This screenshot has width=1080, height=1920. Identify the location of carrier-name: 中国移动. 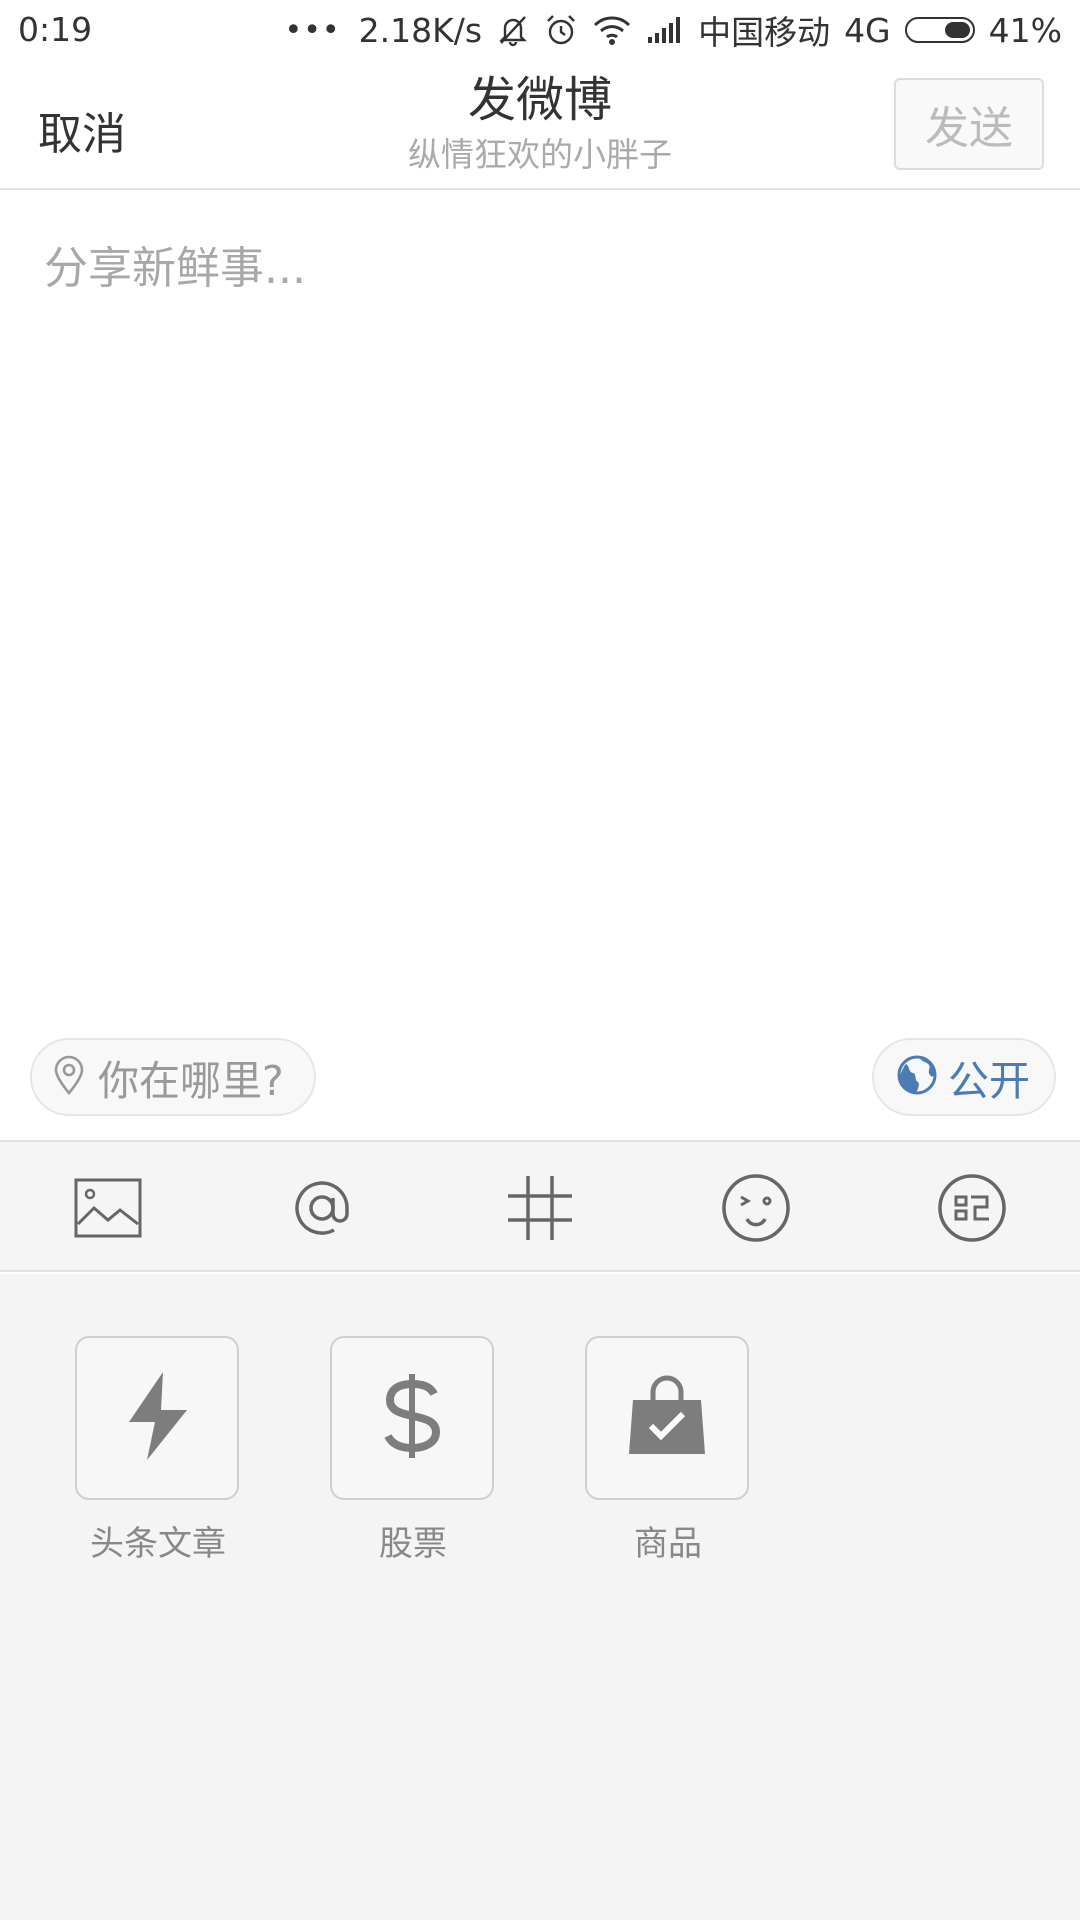
(764, 32).